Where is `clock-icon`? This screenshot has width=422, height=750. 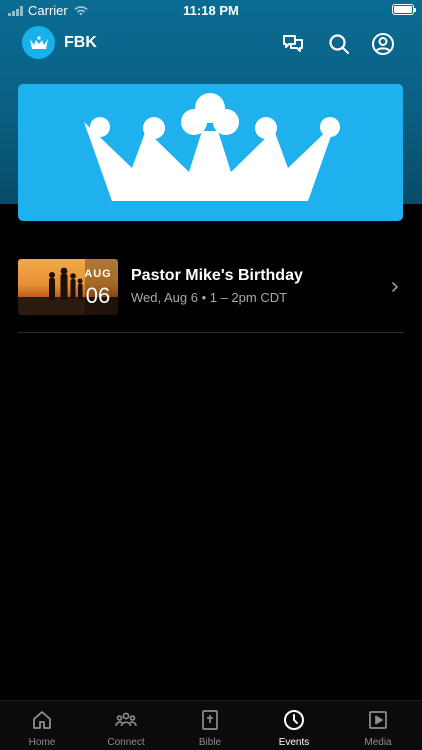 clock-icon is located at coordinates (294, 720).